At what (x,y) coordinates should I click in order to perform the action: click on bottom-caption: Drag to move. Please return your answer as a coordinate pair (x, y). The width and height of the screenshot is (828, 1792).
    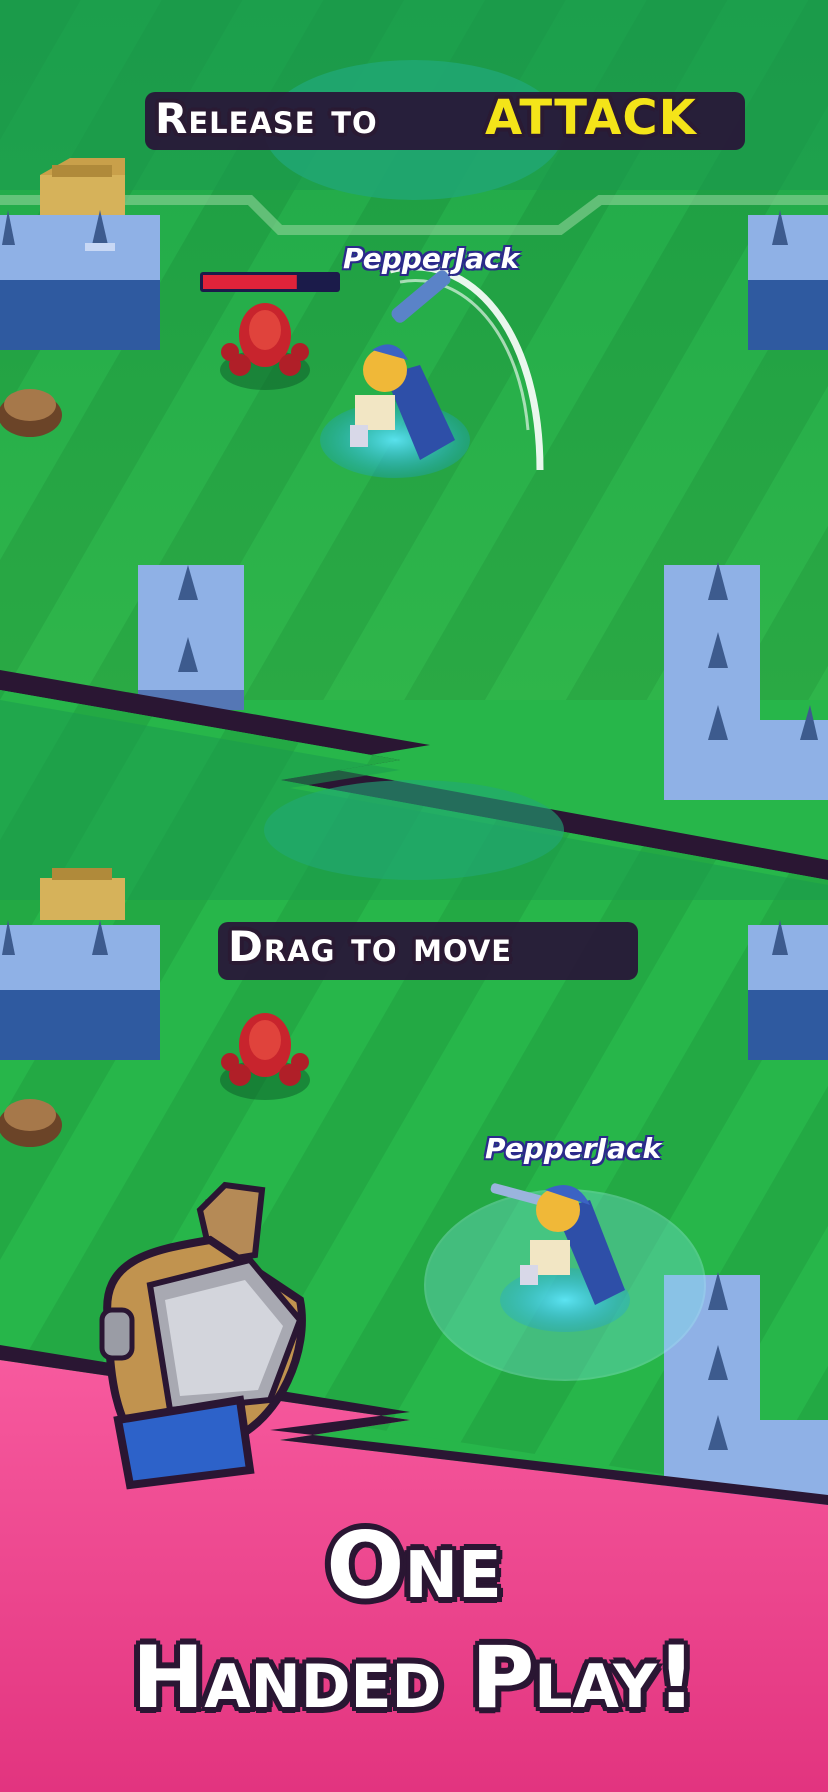
    Looking at the image, I should click on (370, 946).